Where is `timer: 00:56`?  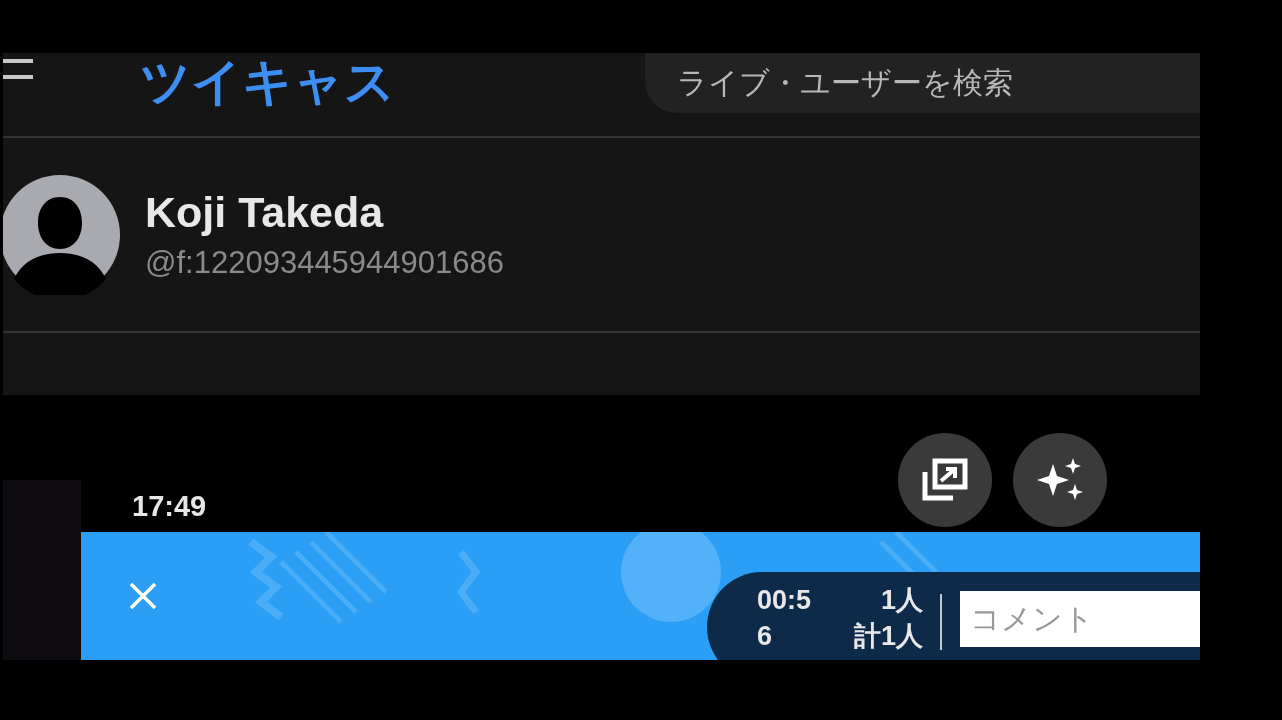 timer: 00:56 is located at coordinates (785, 618).